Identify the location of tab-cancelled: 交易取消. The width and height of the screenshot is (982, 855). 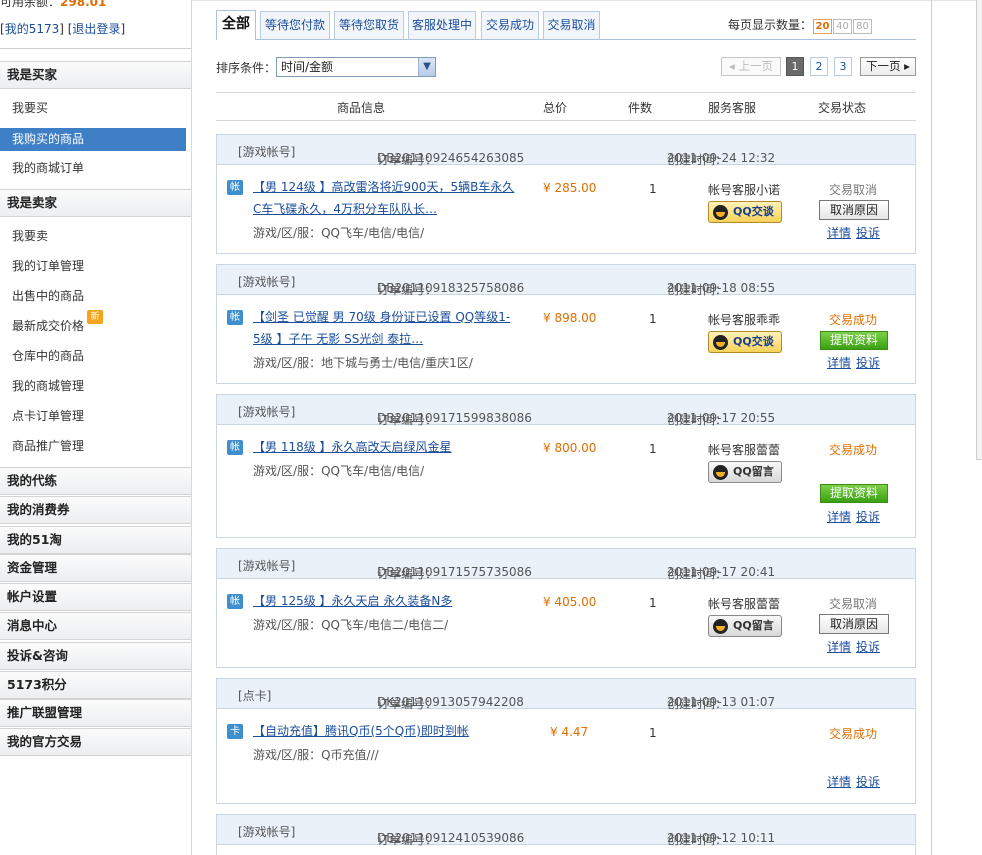
(571, 25).